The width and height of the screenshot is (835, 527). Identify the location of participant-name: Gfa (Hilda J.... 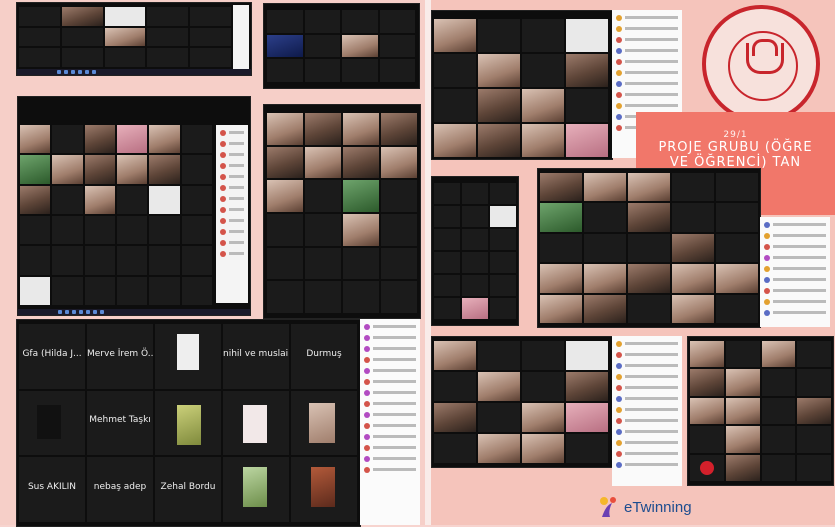
(52, 353).